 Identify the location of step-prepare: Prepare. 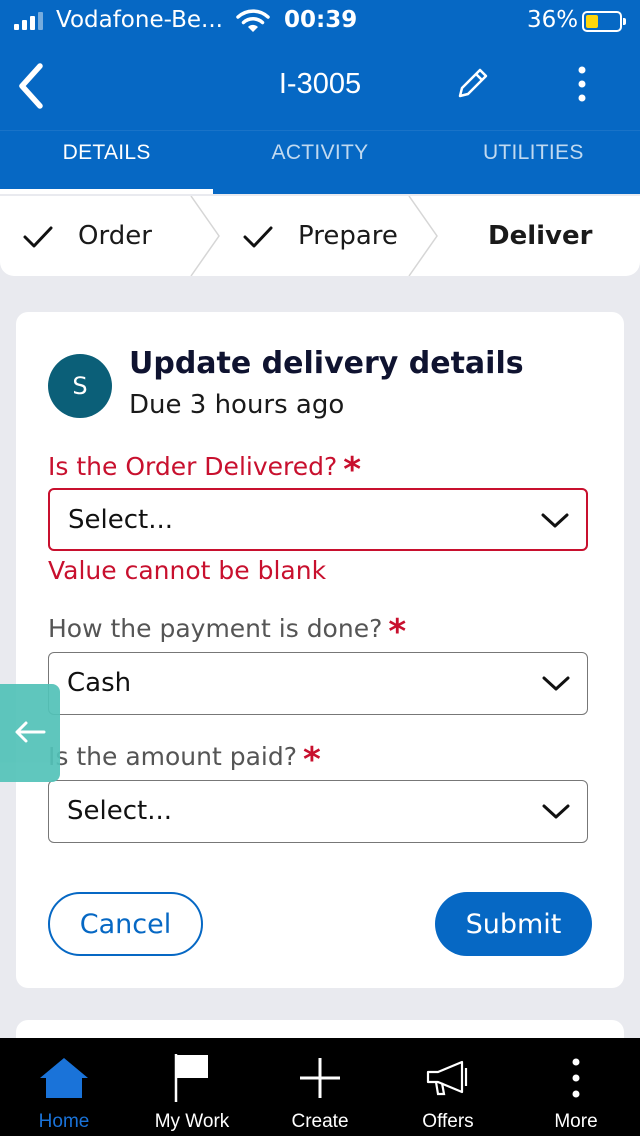
(320, 236).